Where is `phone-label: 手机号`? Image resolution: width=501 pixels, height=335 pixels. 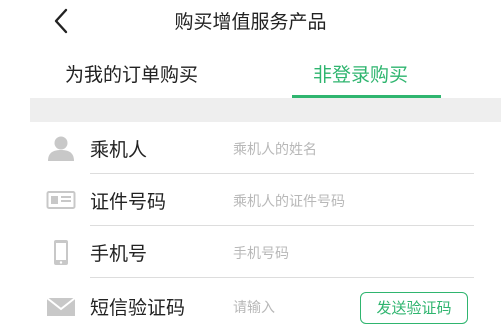 phone-label: 手机号 is located at coordinates (119, 254).